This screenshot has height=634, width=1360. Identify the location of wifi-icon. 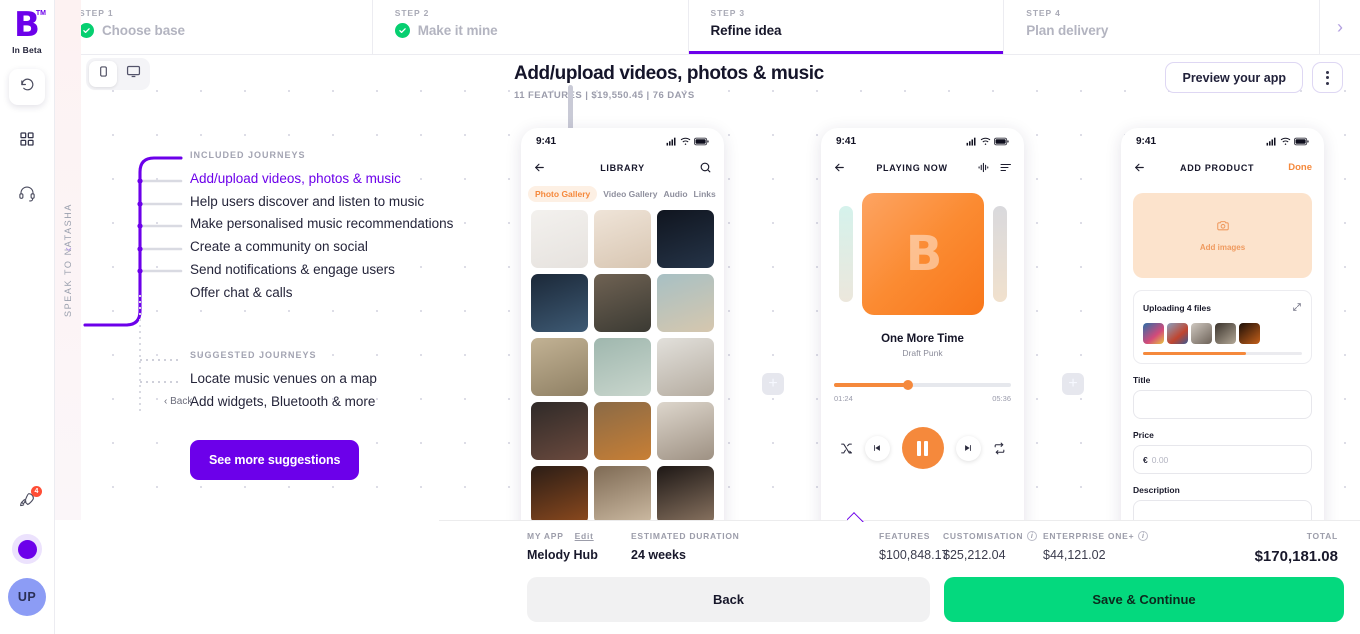
(685, 141).